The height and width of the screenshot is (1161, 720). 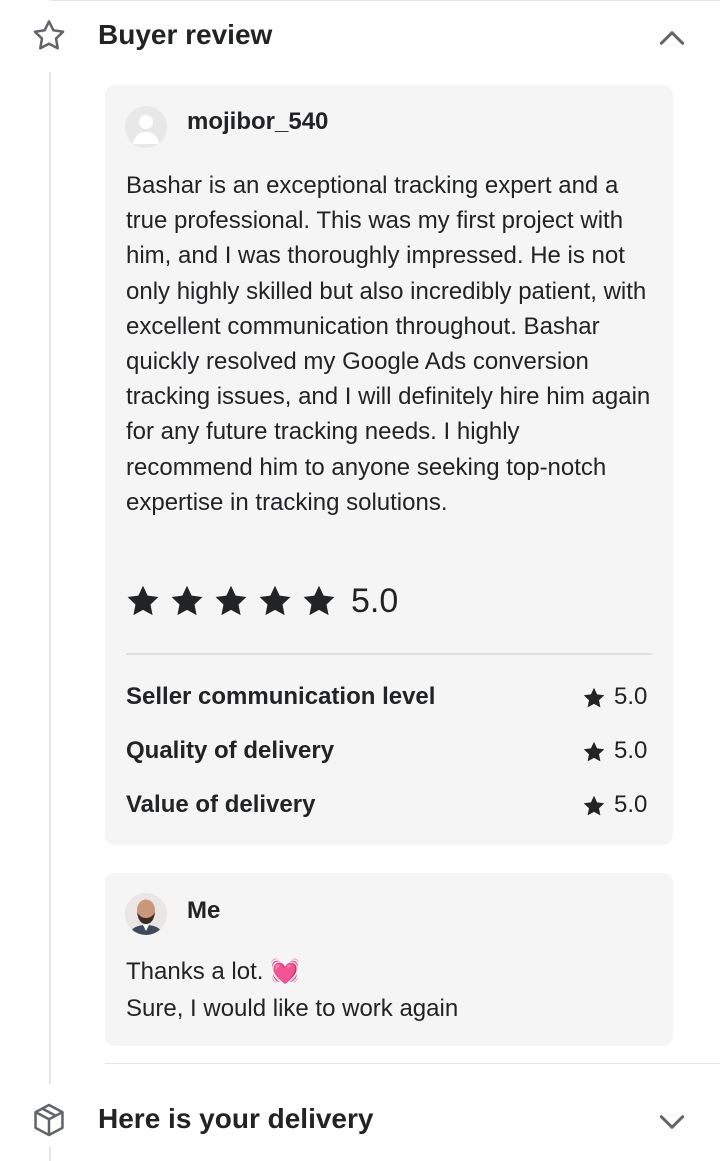 What do you see at coordinates (292, 1008) in the screenshot?
I see `reply-text-line: Sure, I would like to work again` at bounding box center [292, 1008].